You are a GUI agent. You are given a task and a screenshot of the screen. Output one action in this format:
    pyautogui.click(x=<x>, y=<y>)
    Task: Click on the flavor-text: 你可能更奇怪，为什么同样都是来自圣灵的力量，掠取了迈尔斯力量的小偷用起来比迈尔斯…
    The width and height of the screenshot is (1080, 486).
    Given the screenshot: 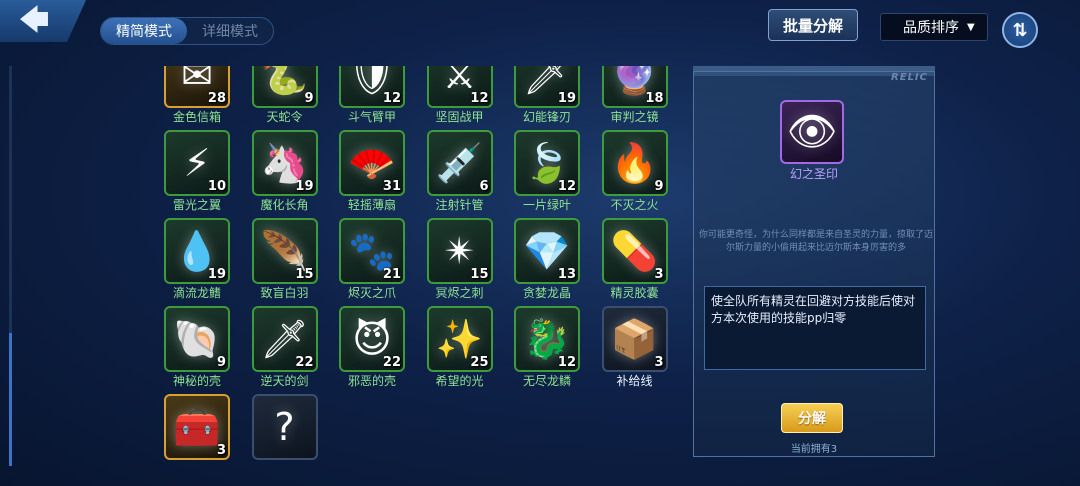 What is the action you would take?
    pyautogui.click(x=815, y=241)
    